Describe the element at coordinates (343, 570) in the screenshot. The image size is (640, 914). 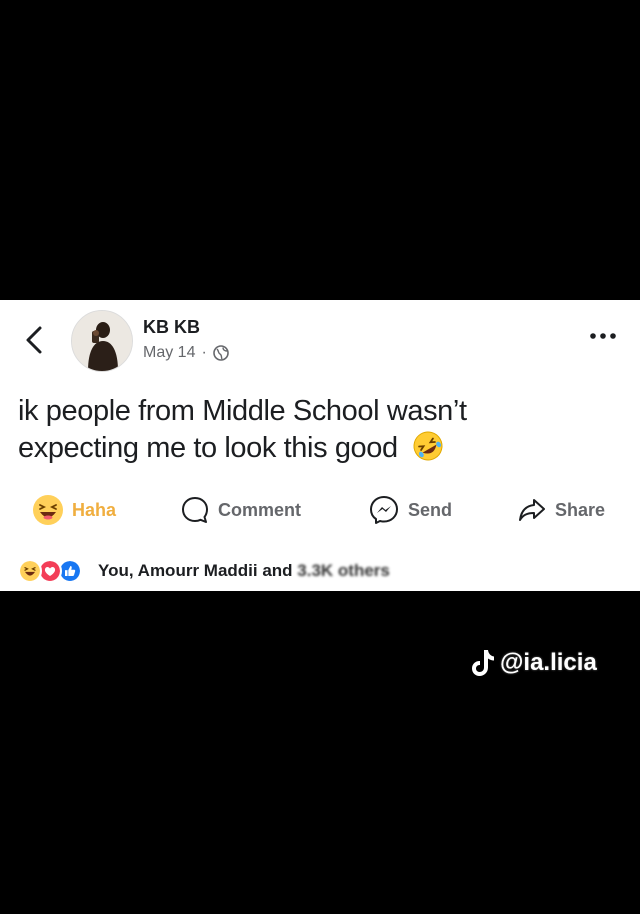
I see `reaction-count-obscured: 3.3K others` at that location.